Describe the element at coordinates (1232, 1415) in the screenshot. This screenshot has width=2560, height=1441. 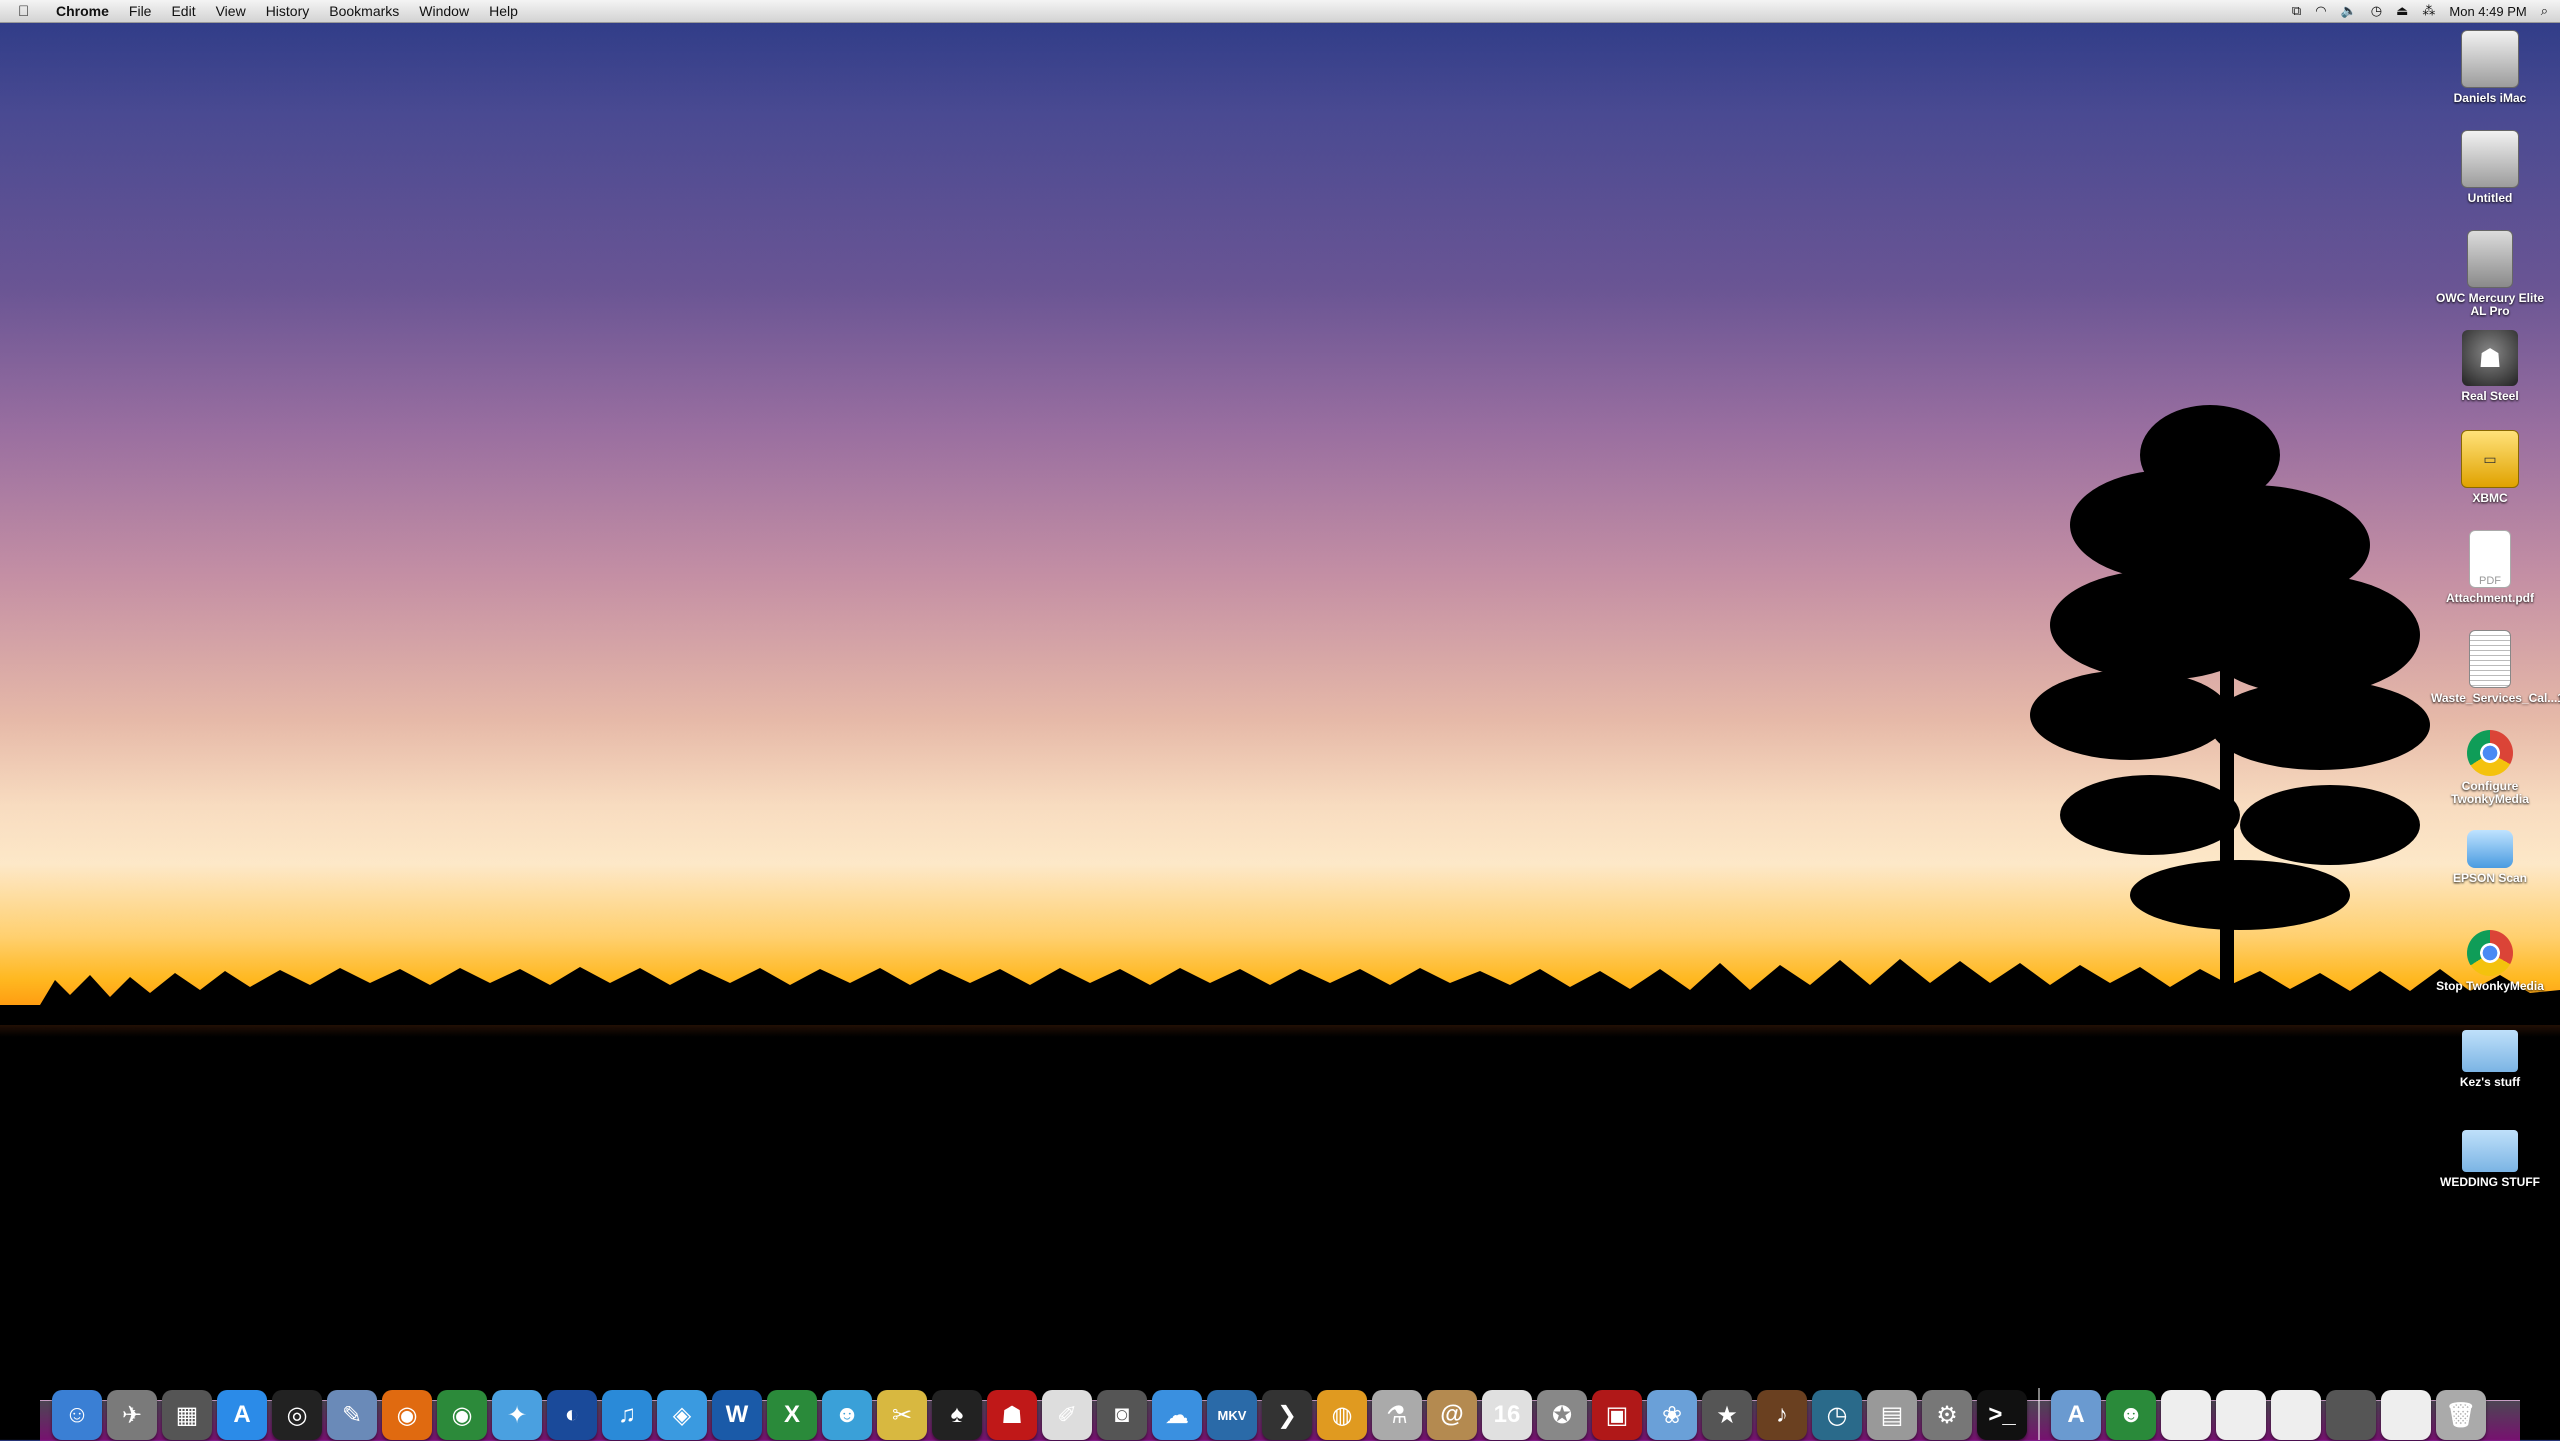
I see `mkv-icon: MKV` at that location.